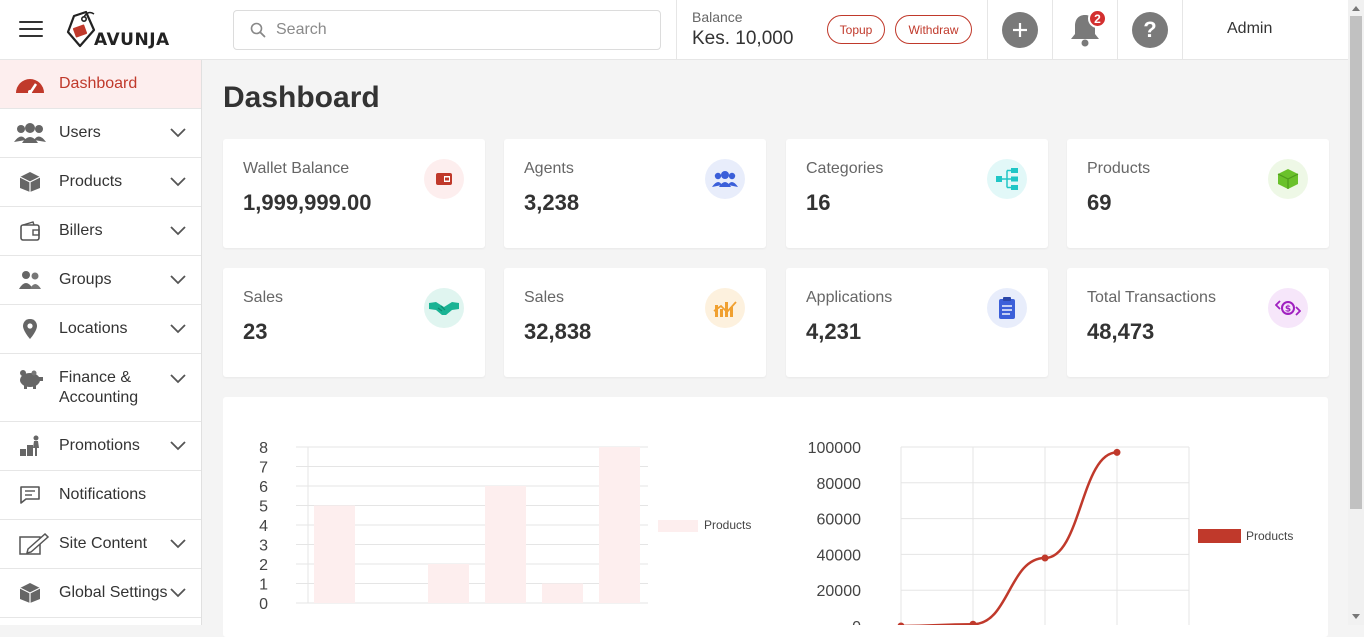  I want to click on card-value: 32,838, so click(558, 331).